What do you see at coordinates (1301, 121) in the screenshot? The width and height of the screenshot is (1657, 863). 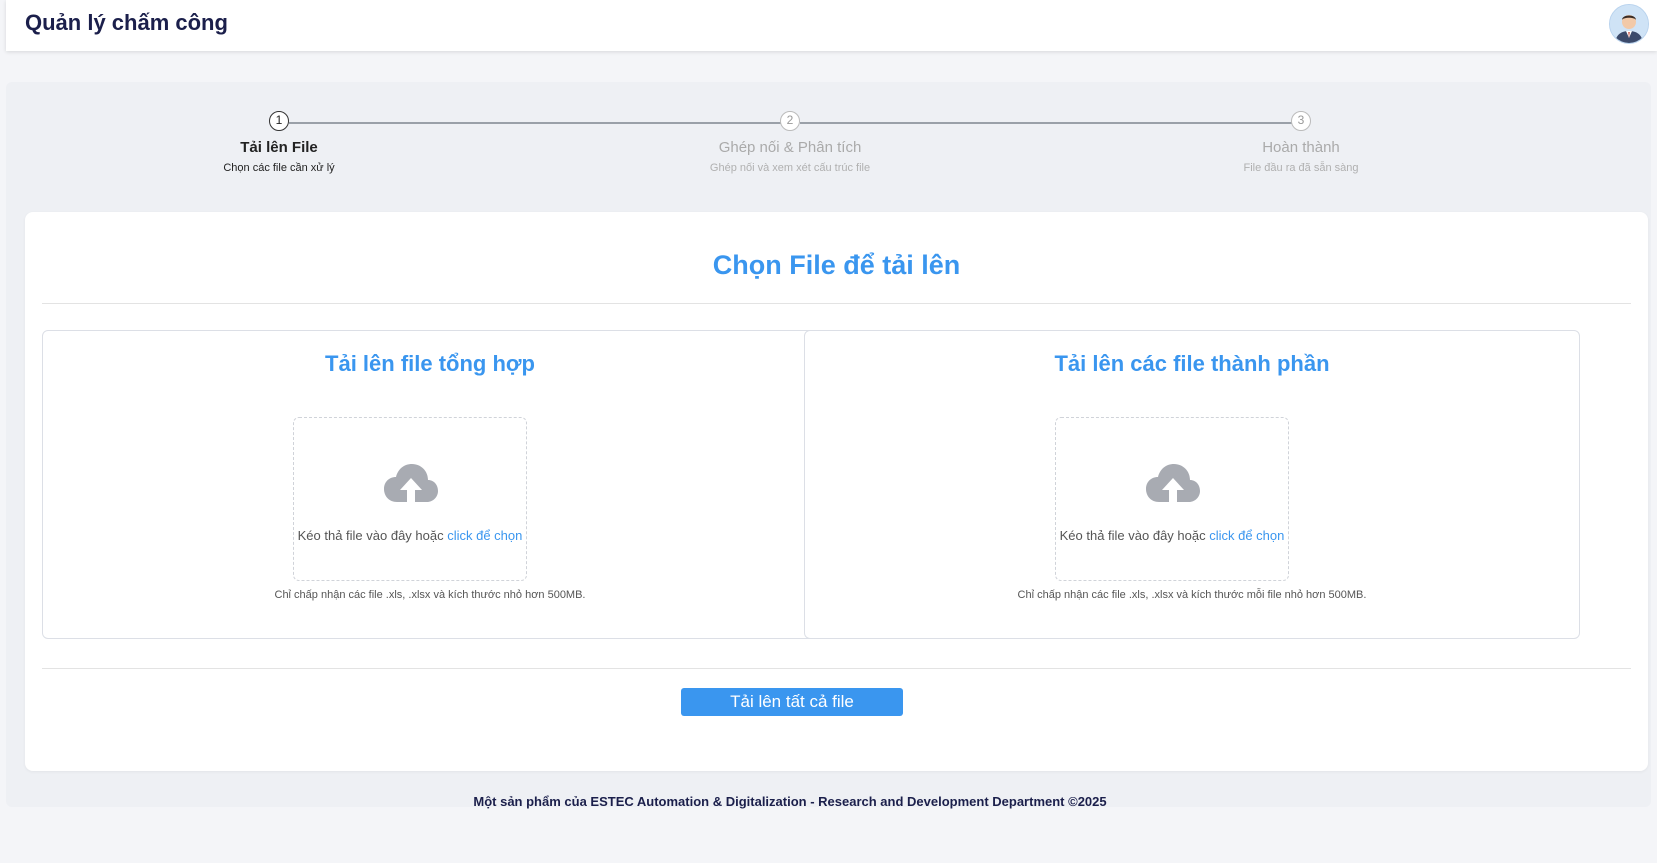 I see `step-number: 3` at bounding box center [1301, 121].